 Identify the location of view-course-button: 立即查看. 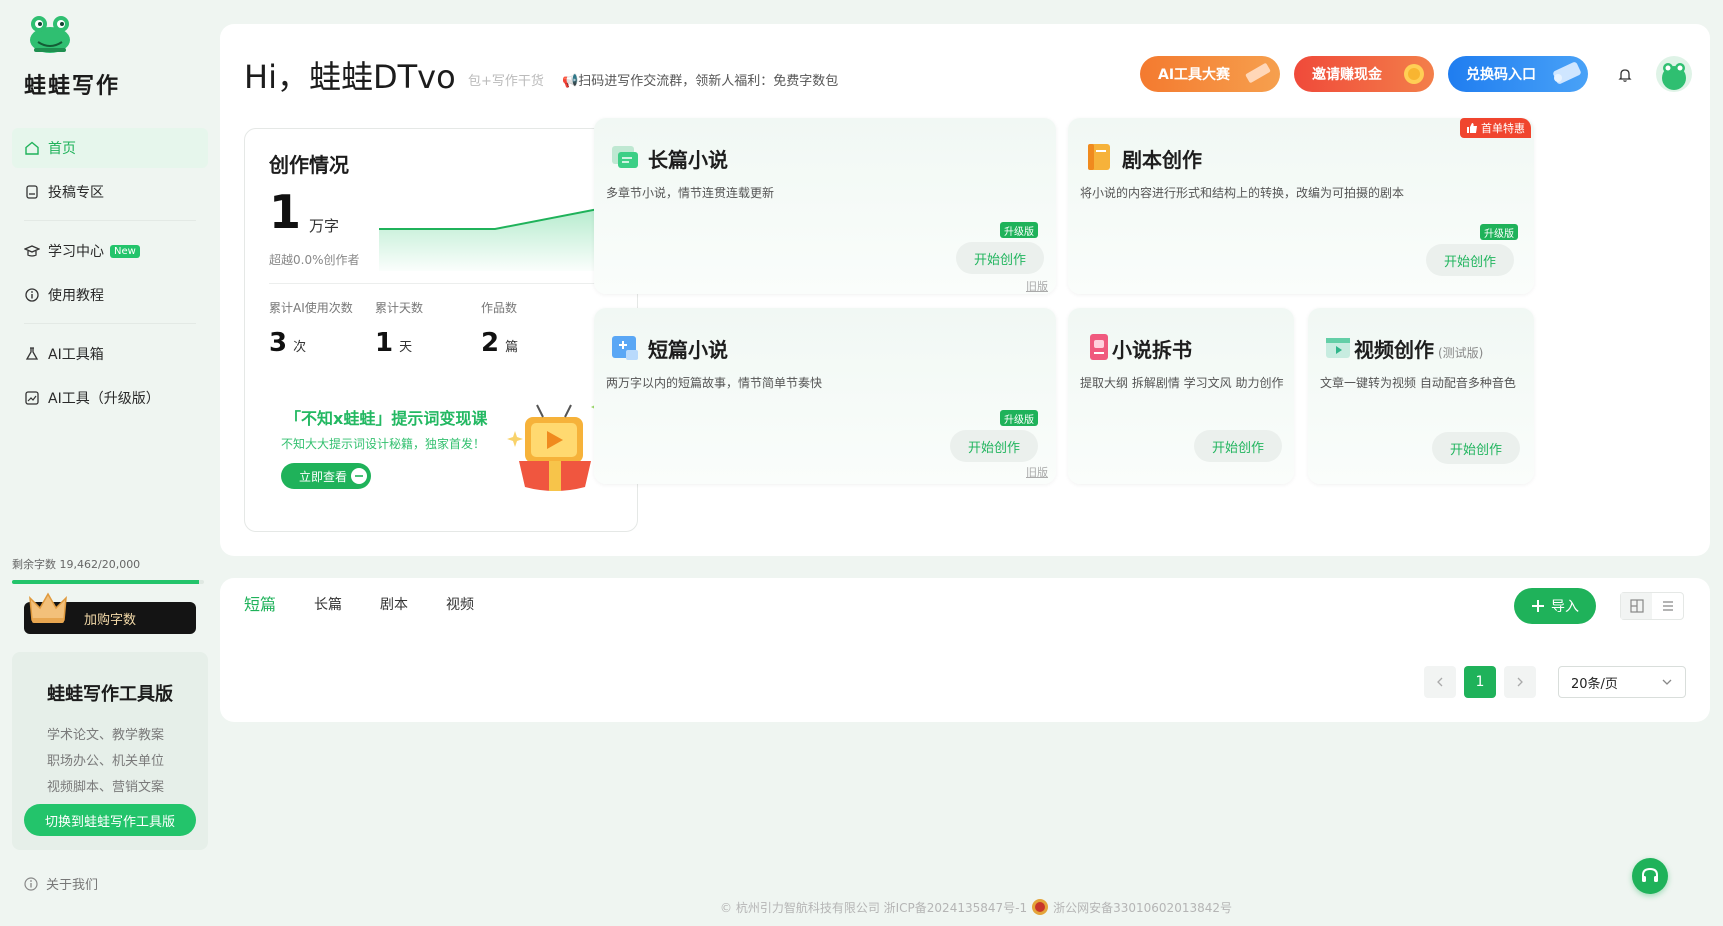
(326, 476).